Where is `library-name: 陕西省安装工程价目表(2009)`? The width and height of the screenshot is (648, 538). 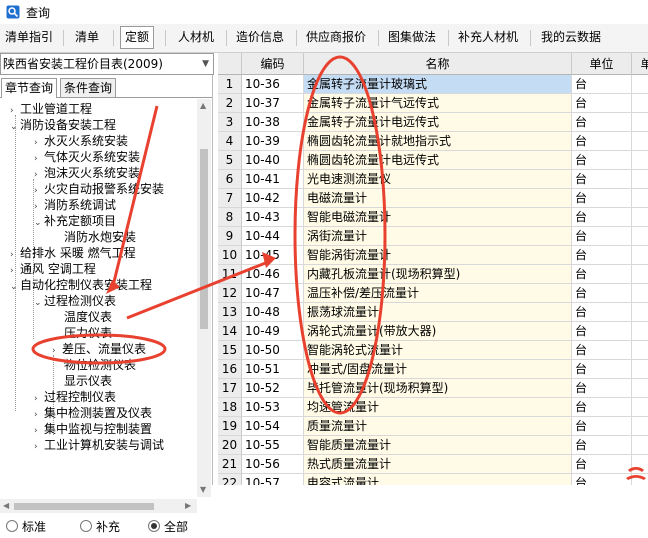
library-name: 陕西省安装工程价目表(2009) is located at coordinates (83, 64).